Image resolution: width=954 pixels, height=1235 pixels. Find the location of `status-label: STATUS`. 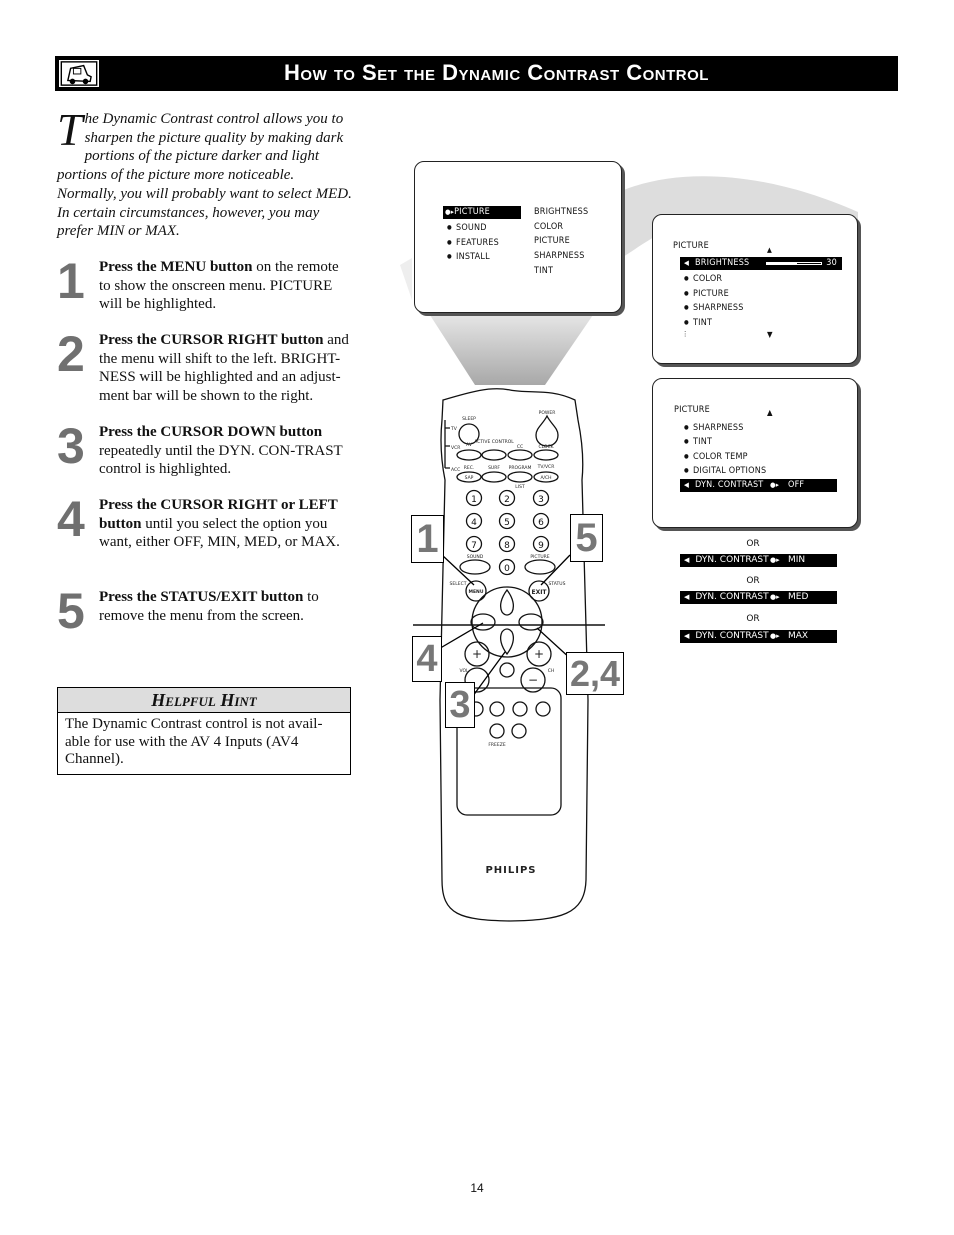

status-label: STATUS is located at coordinates (557, 584).